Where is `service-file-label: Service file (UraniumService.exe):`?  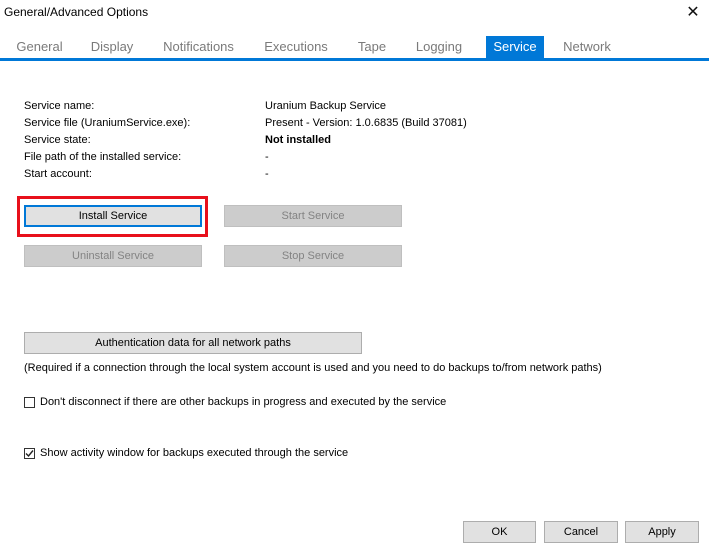
service-file-label: Service file (UraniumService.exe): is located at coordinates (107, 123).